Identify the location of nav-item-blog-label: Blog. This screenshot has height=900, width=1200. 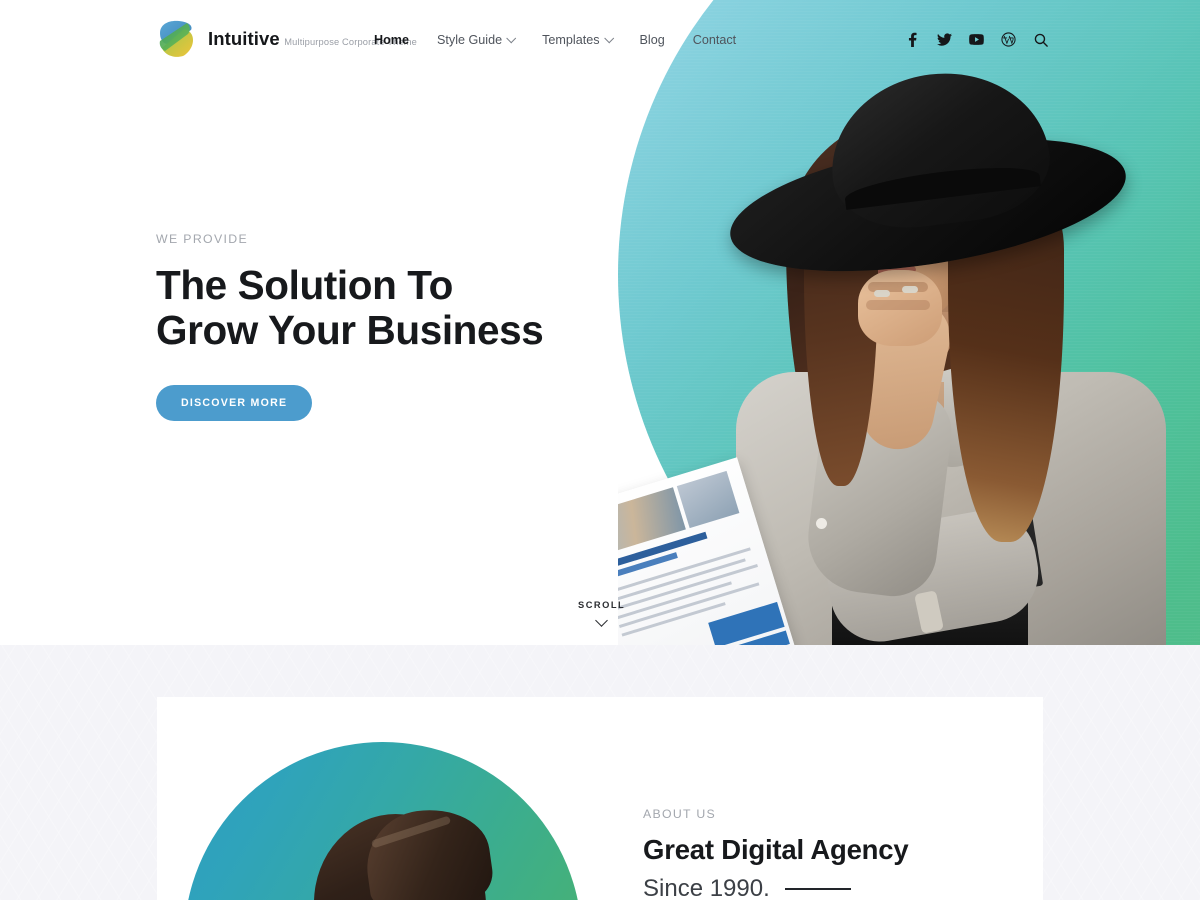
(652, 40).